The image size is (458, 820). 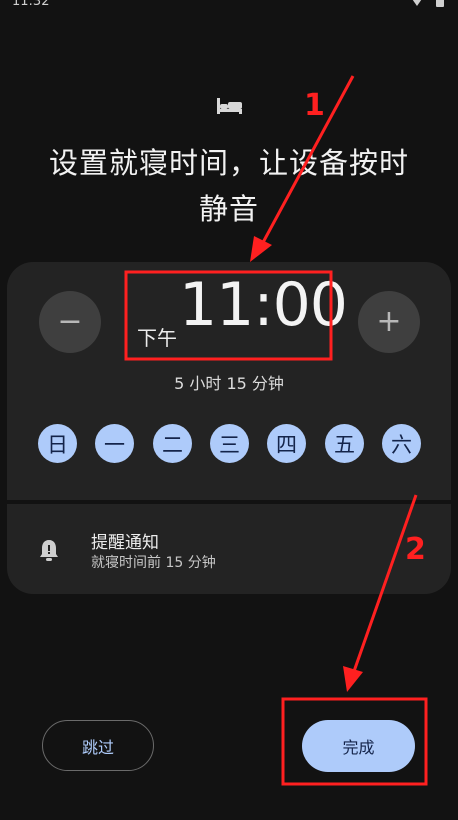 I want to click on minus-icon: −, so click(x=70, y=321).